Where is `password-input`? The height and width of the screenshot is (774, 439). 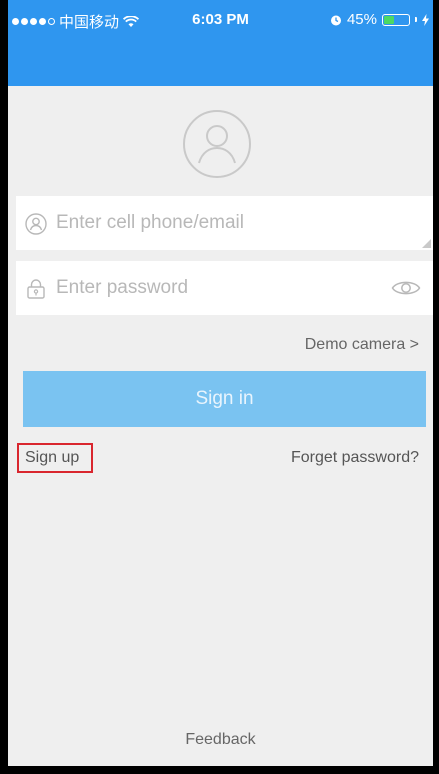
password-input is located at coordinates (226, 288).